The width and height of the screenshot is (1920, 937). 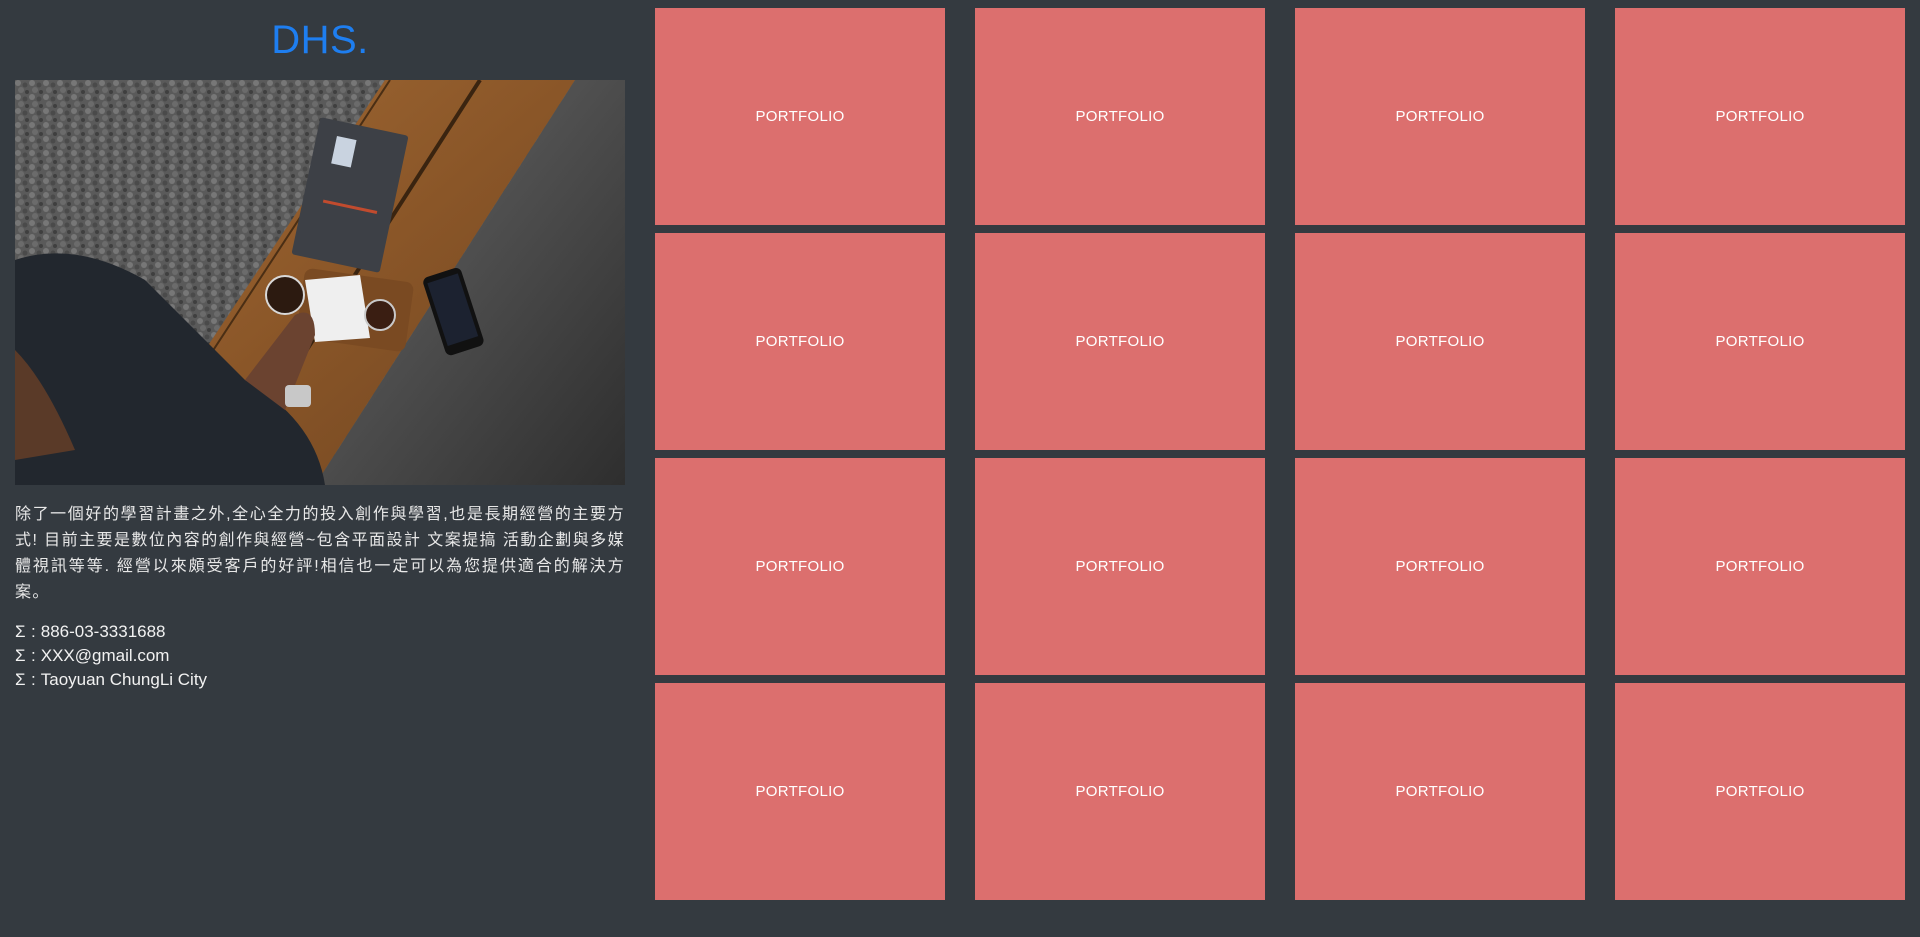 What do you see at coordinates (320, 680) in the screenshot?
I see `contact-address: Σ : Taoyuan ChungLi City` at bounding box center [320, 680].